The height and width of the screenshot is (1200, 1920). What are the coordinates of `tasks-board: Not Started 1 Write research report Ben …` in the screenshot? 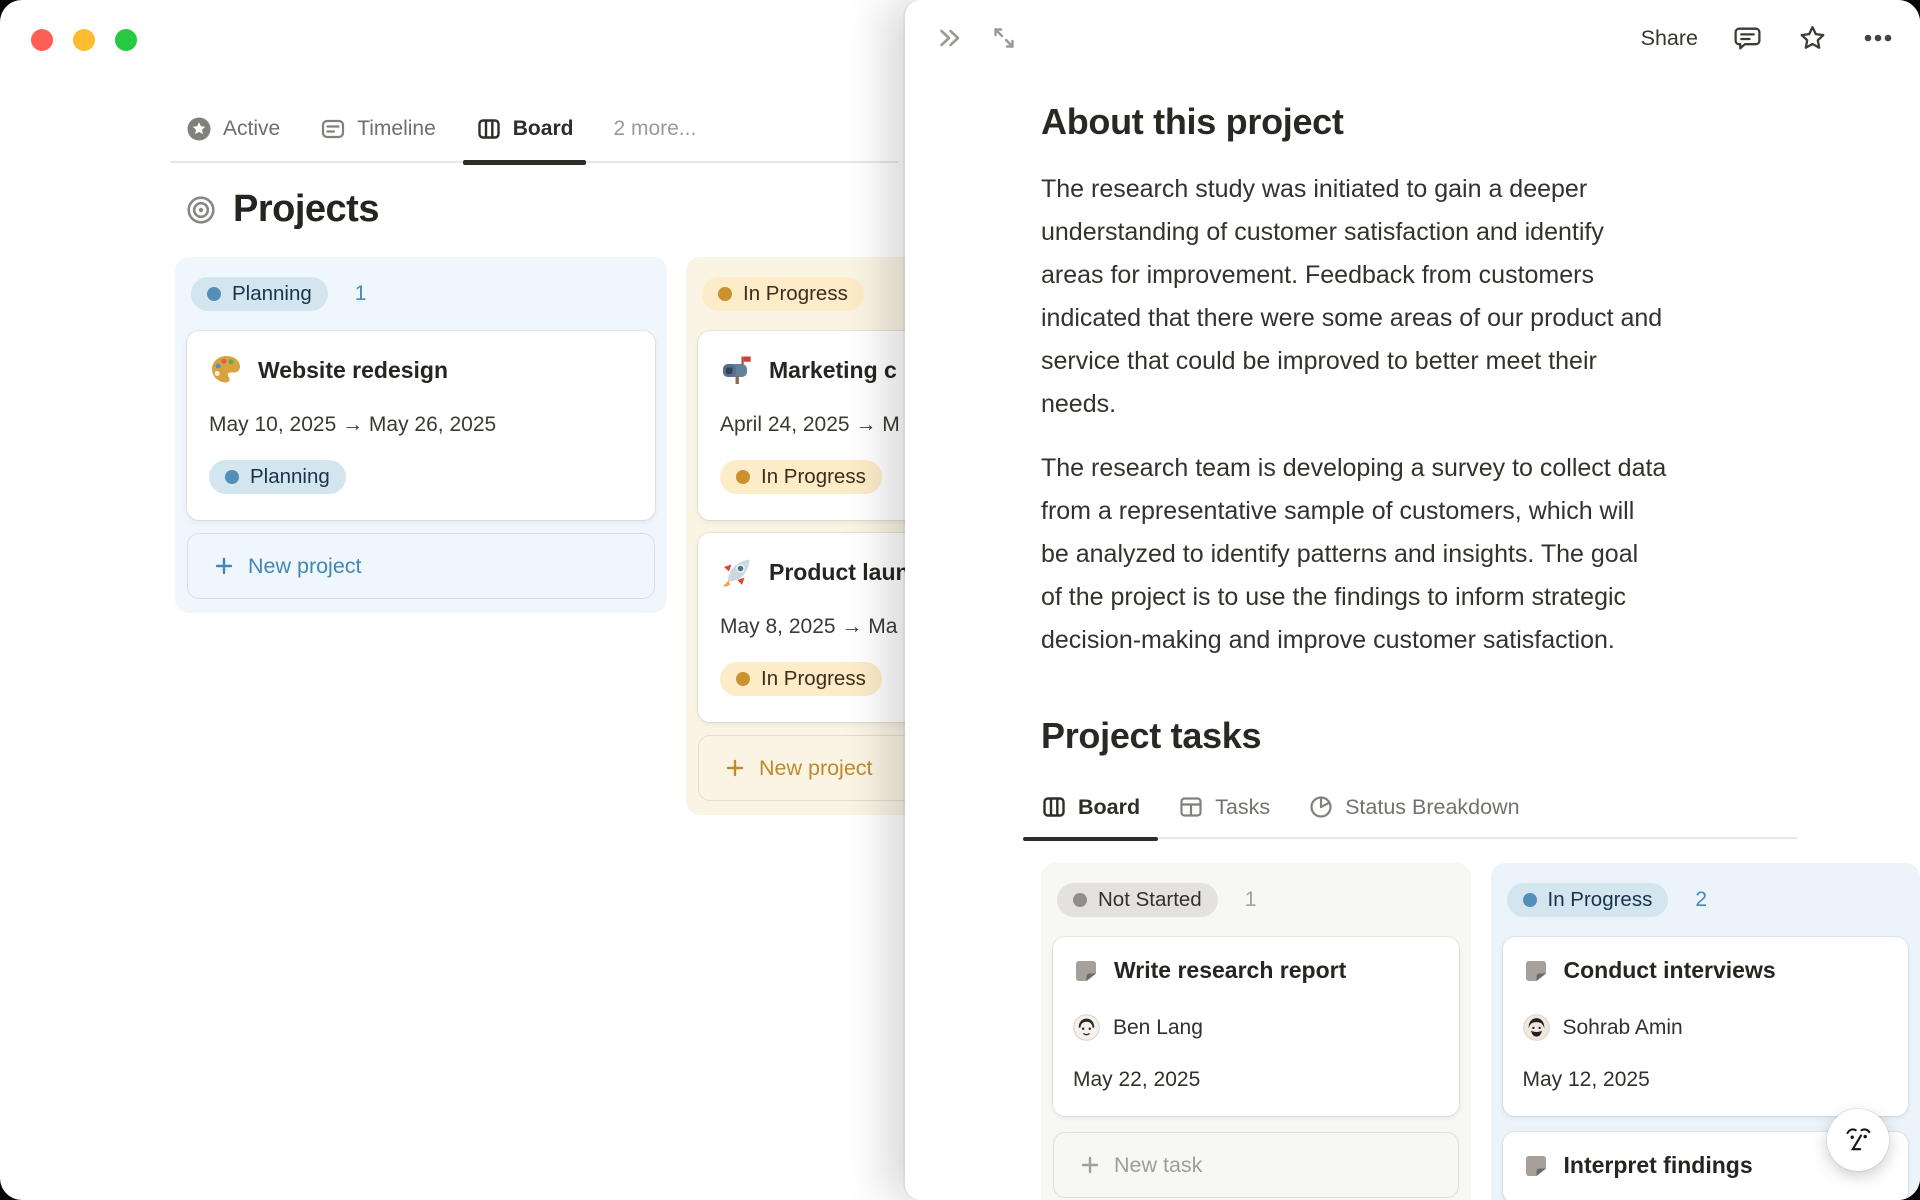 It's located at (1480, 1031).